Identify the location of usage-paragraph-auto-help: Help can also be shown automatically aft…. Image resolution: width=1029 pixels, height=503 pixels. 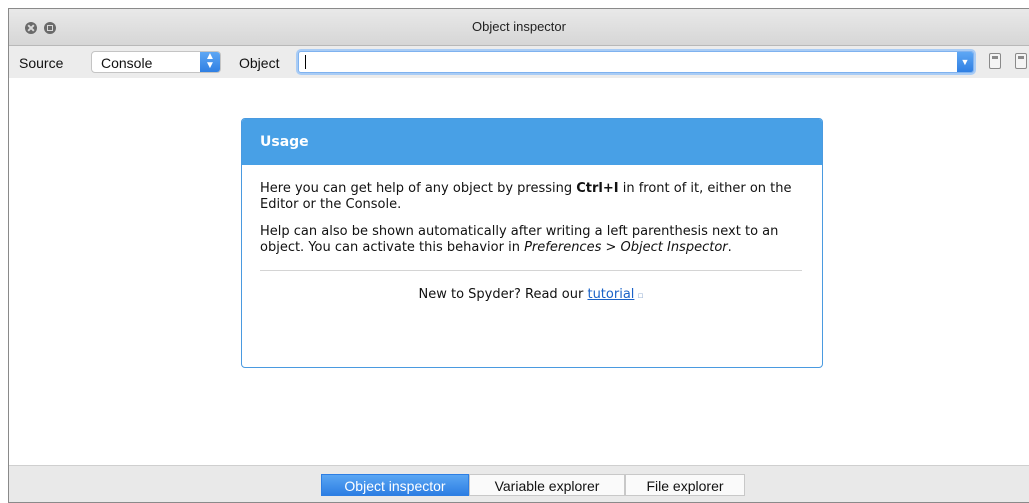
(531, 240).